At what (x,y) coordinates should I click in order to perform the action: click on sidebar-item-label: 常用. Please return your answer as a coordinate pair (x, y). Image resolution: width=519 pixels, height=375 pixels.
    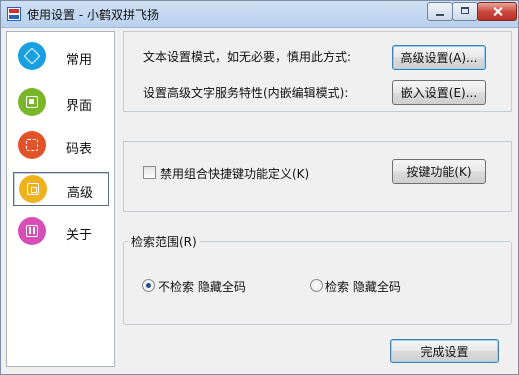
    Looking at the image, I should click on (79, 60).